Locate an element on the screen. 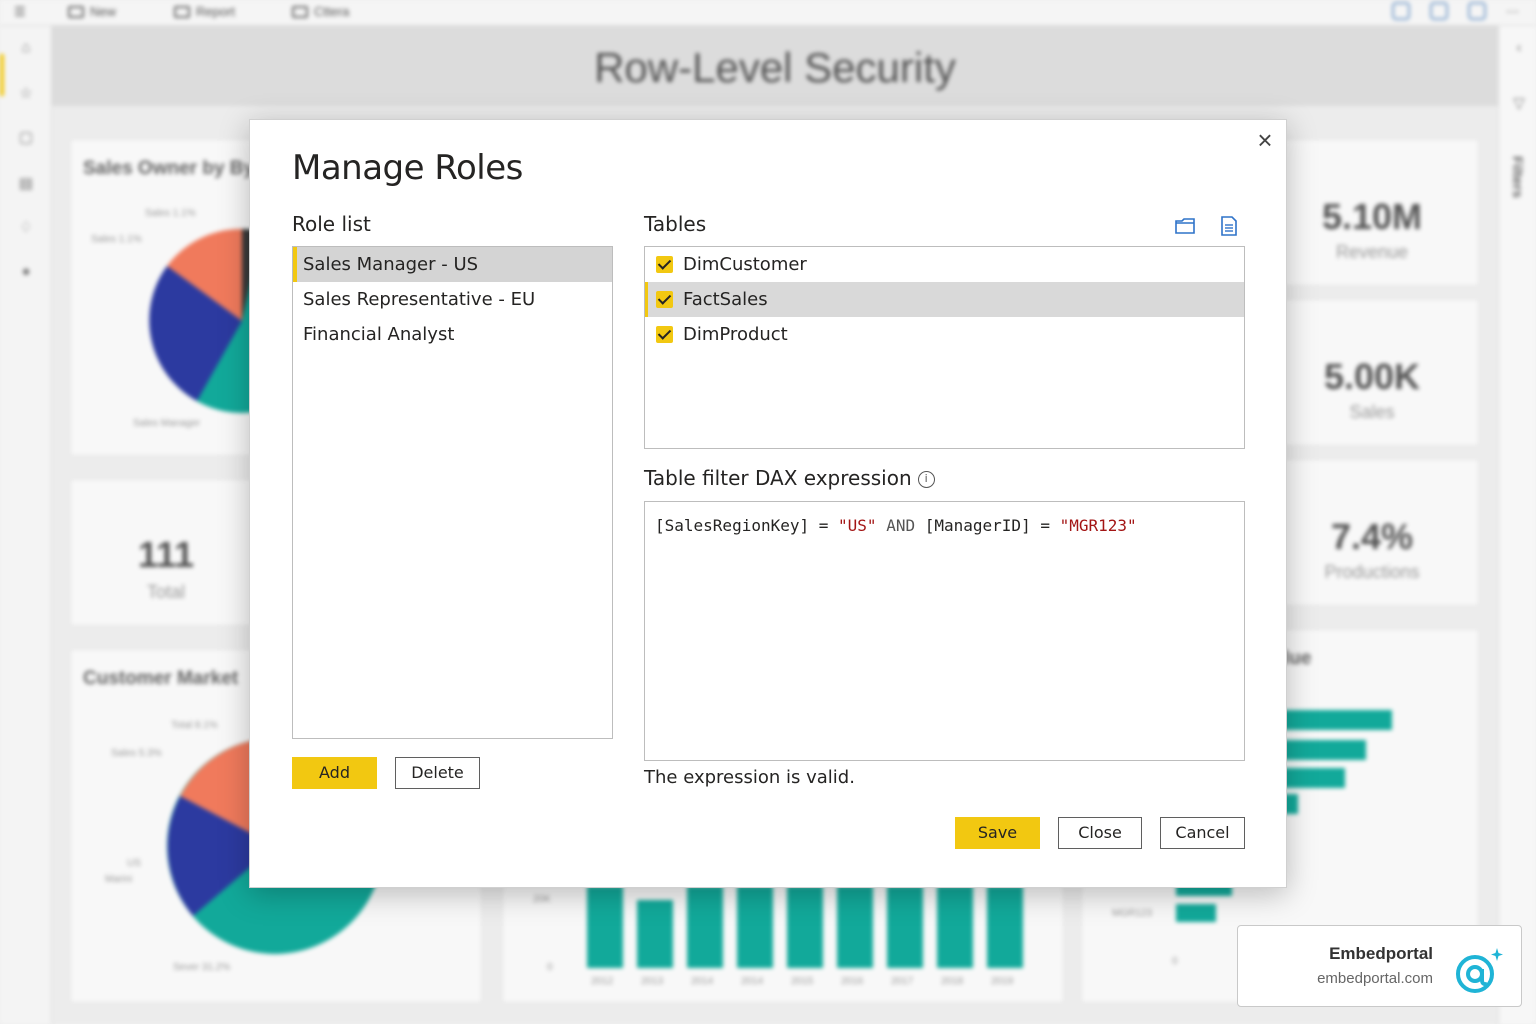 This screenshot has width=1536, height=1024. share-icon is located at coordinates (300, 11).